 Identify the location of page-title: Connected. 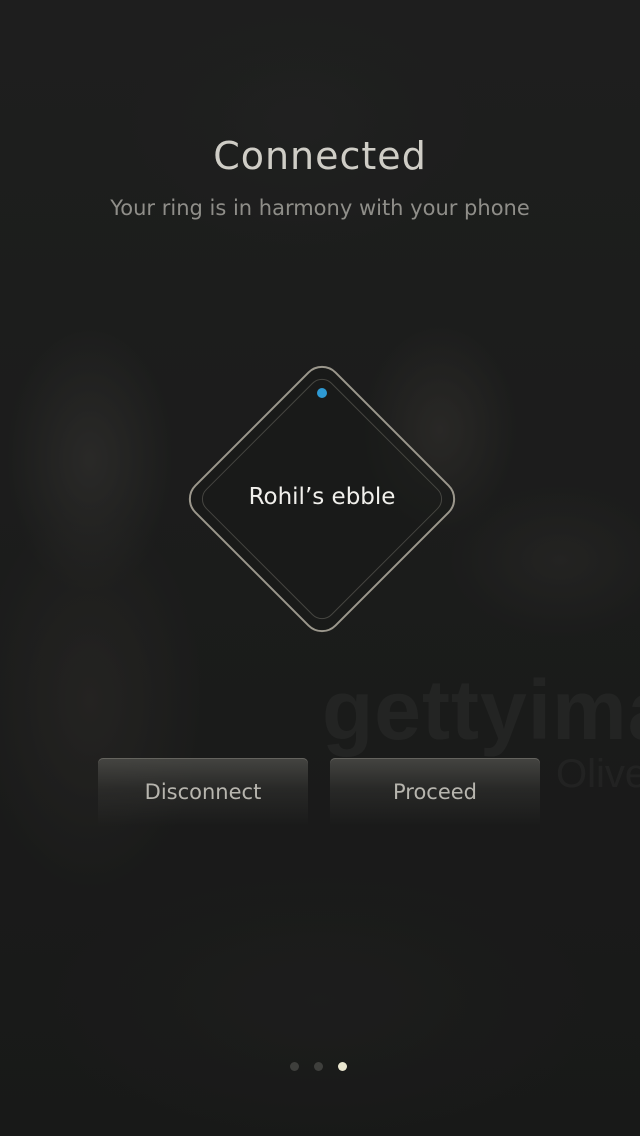
(320, 156).